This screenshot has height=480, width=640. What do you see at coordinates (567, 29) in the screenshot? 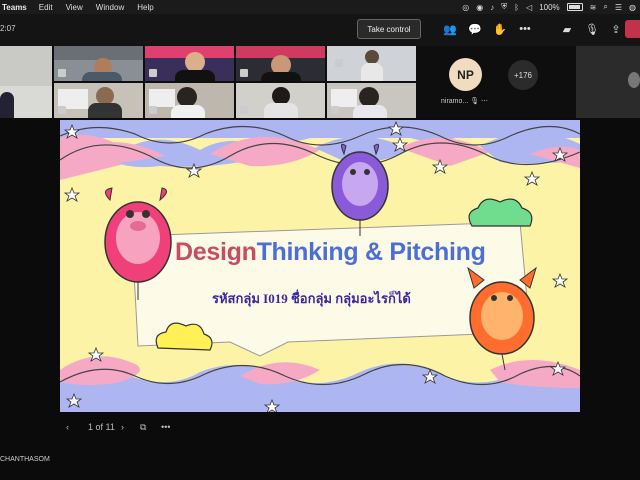
I see `camera-off-icon: ▰` at bounding box center [567, 29].